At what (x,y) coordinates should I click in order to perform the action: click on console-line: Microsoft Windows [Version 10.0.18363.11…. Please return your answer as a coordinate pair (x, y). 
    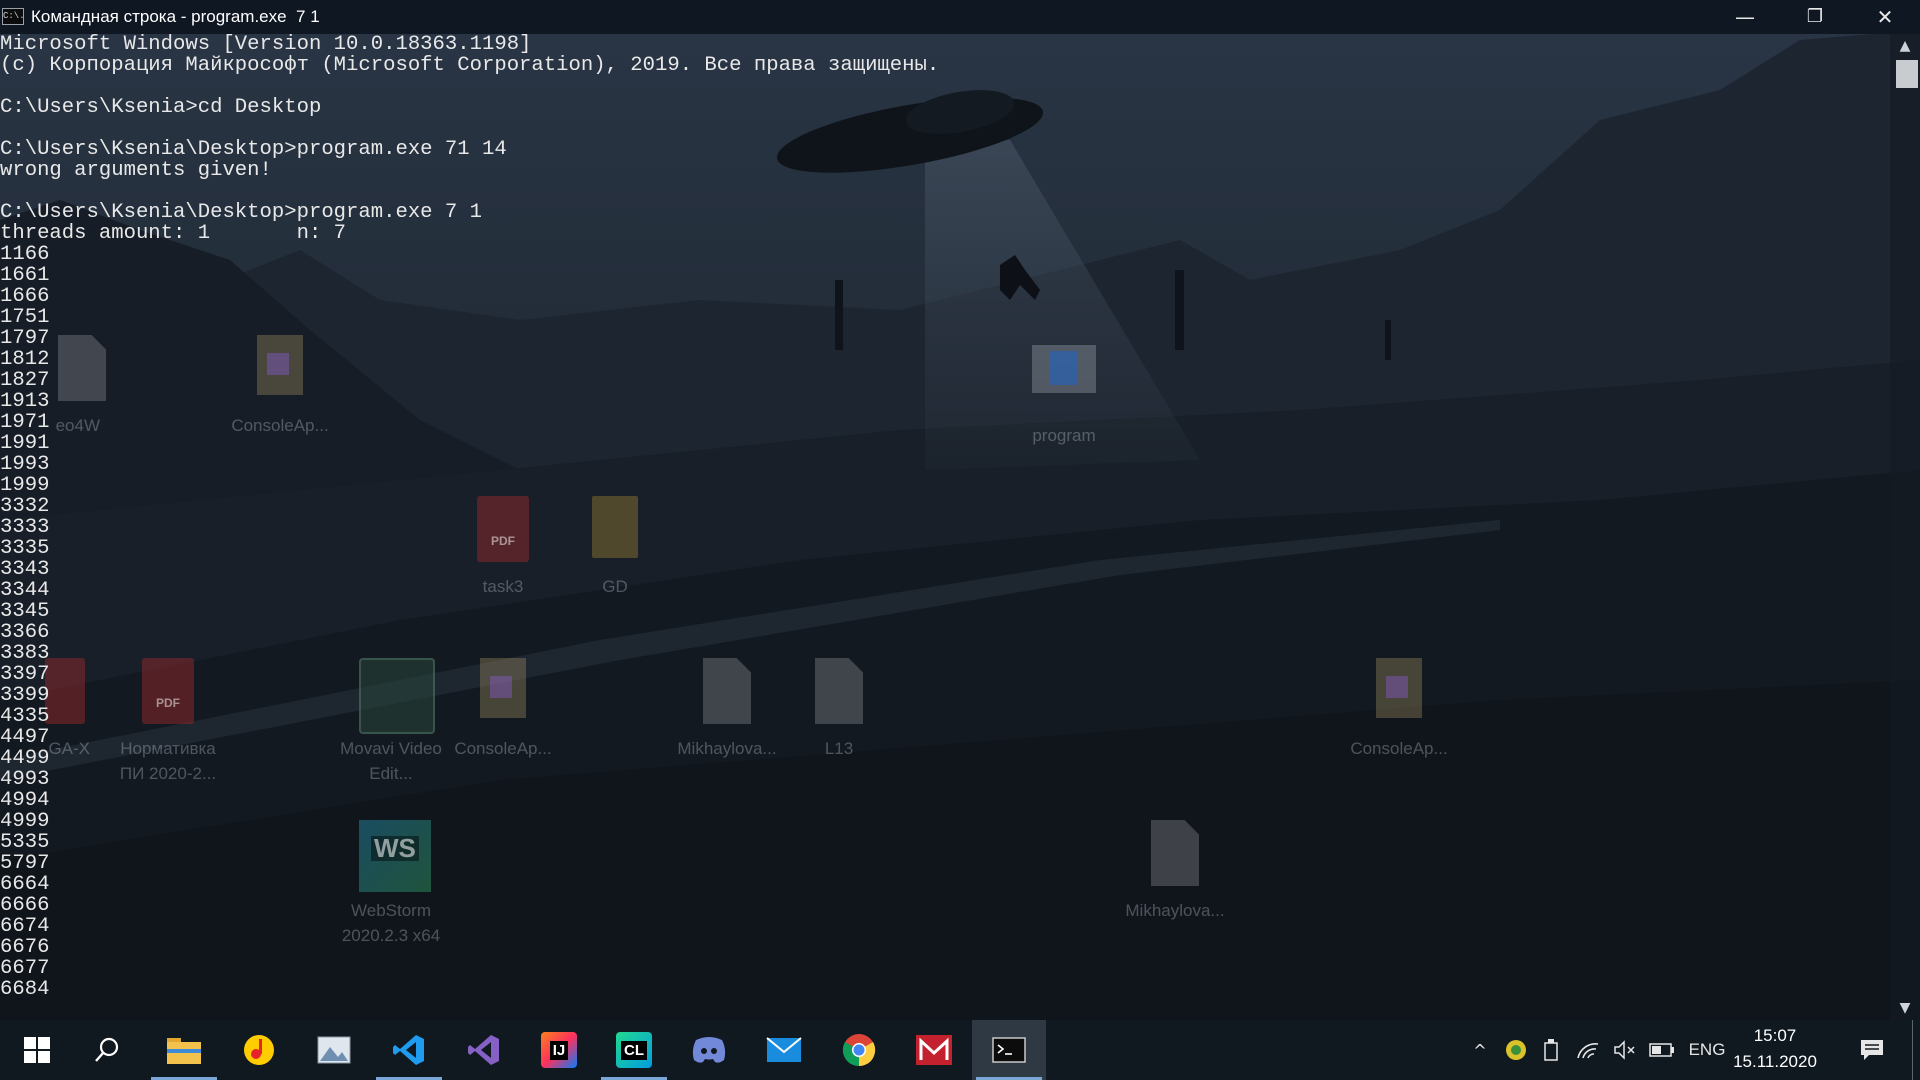
    Looking at the image, I should click on (266, 45).